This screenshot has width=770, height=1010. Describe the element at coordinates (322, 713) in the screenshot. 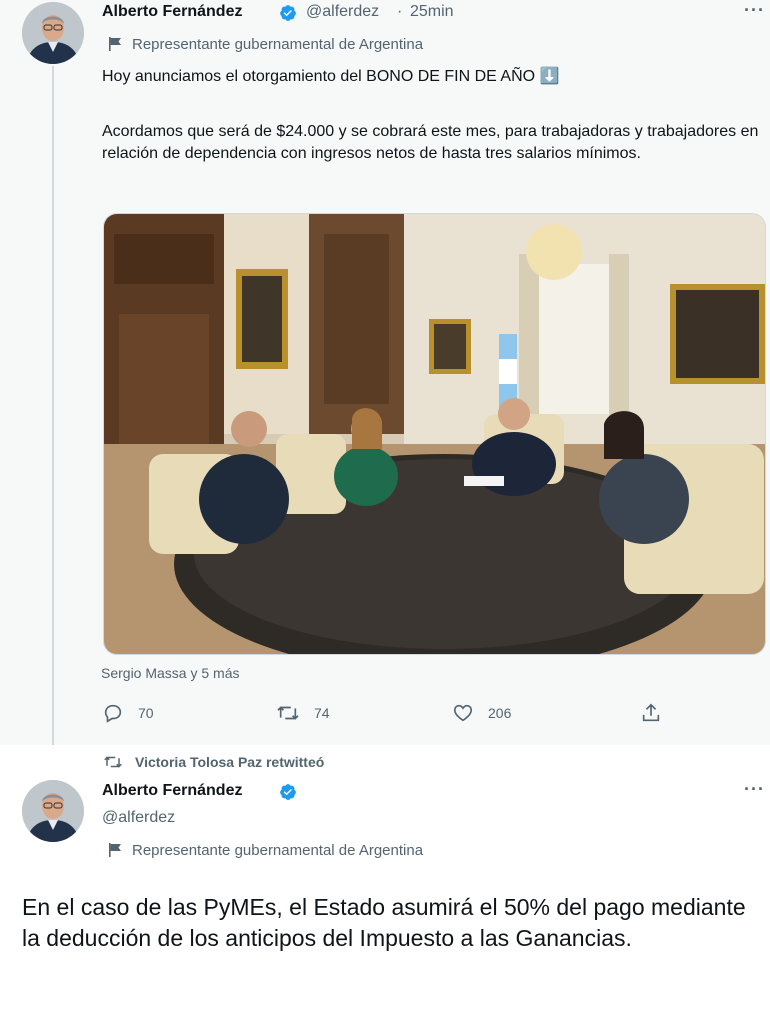

I see `retweet-count: 74` at that location.